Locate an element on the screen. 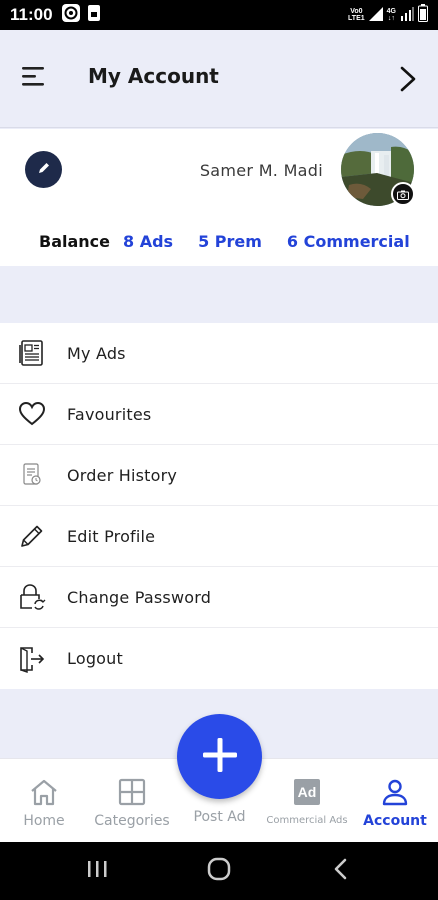 Image resolution: width=438 pixels, height=900 pixels. menu-item-my-ads: My Ads is located at coordinates (219, 353).